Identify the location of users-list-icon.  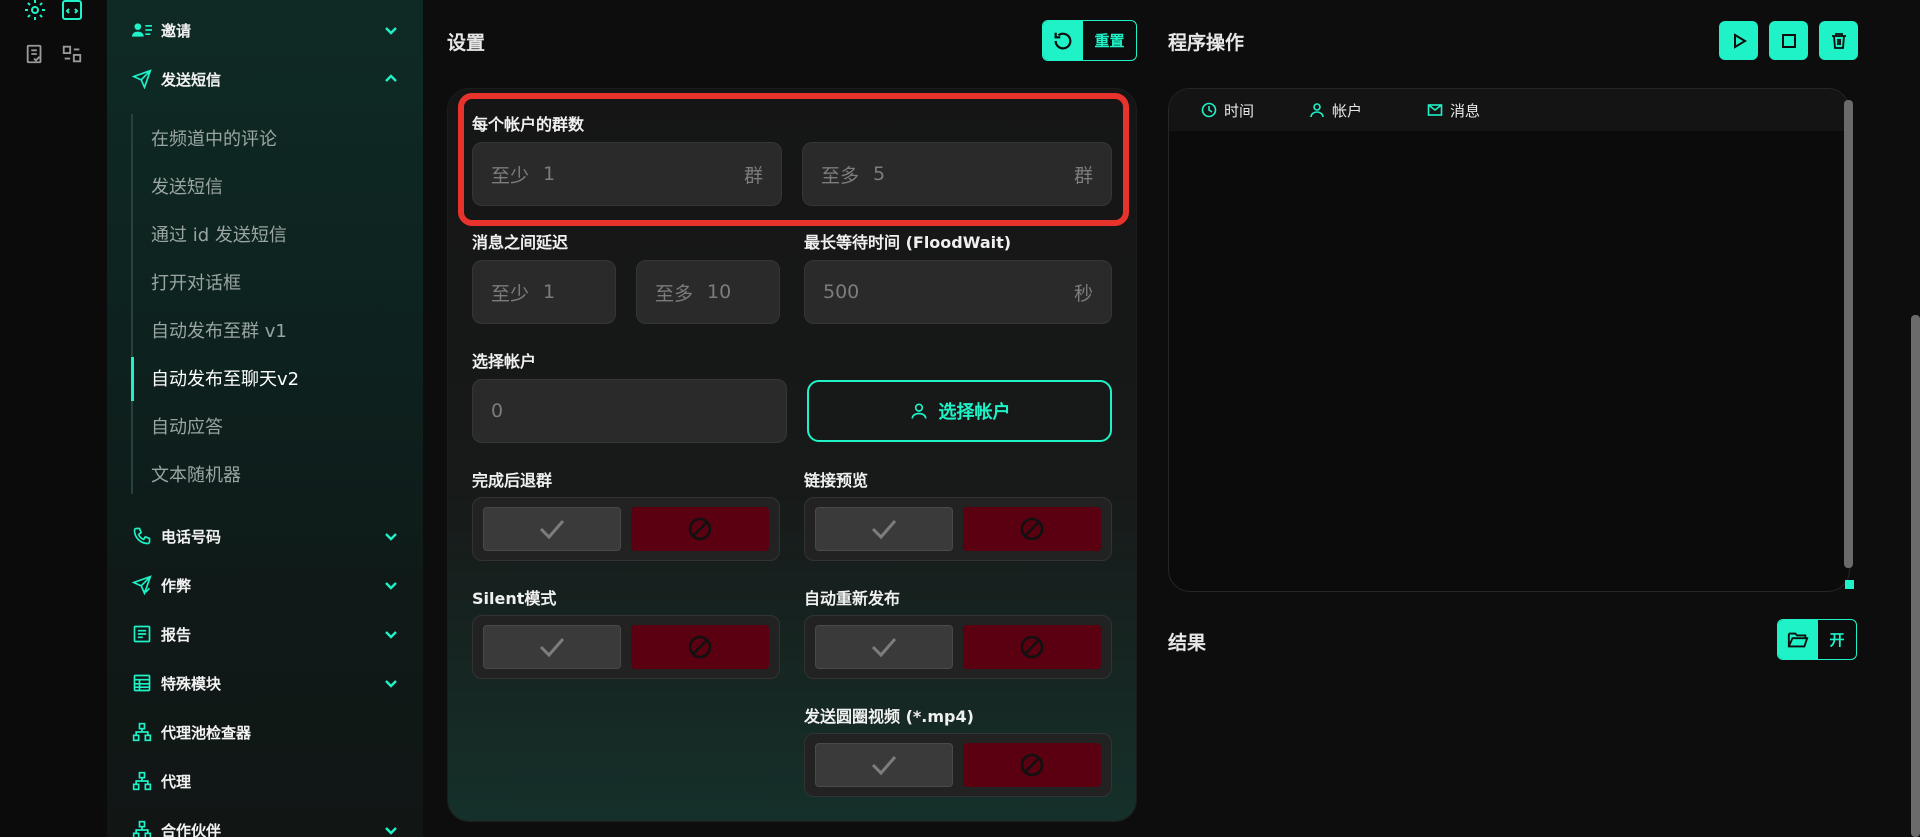
(142, 30).